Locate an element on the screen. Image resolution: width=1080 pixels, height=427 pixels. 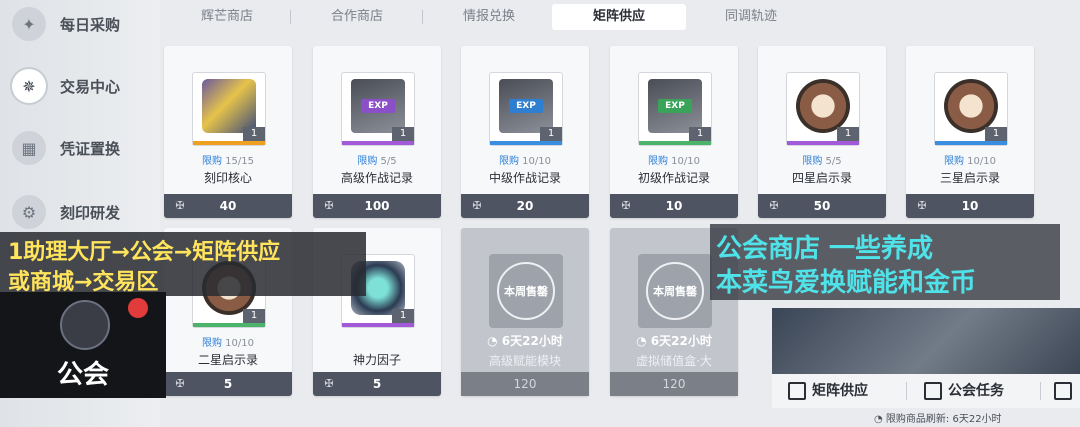
sidebar-item-daily-purchase: ✦ 每日采购 is located at coordinates (66, 24).